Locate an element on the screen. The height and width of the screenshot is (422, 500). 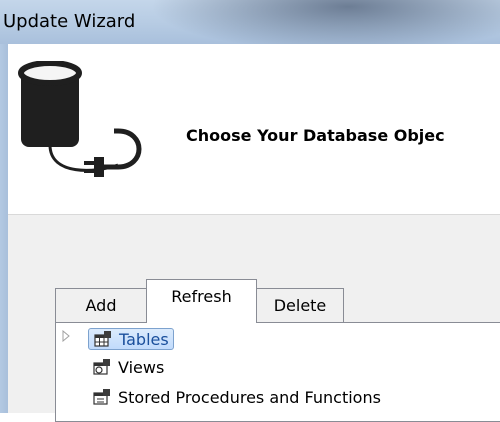
window-title: Update Wizard is located at coordinates (69, 21).